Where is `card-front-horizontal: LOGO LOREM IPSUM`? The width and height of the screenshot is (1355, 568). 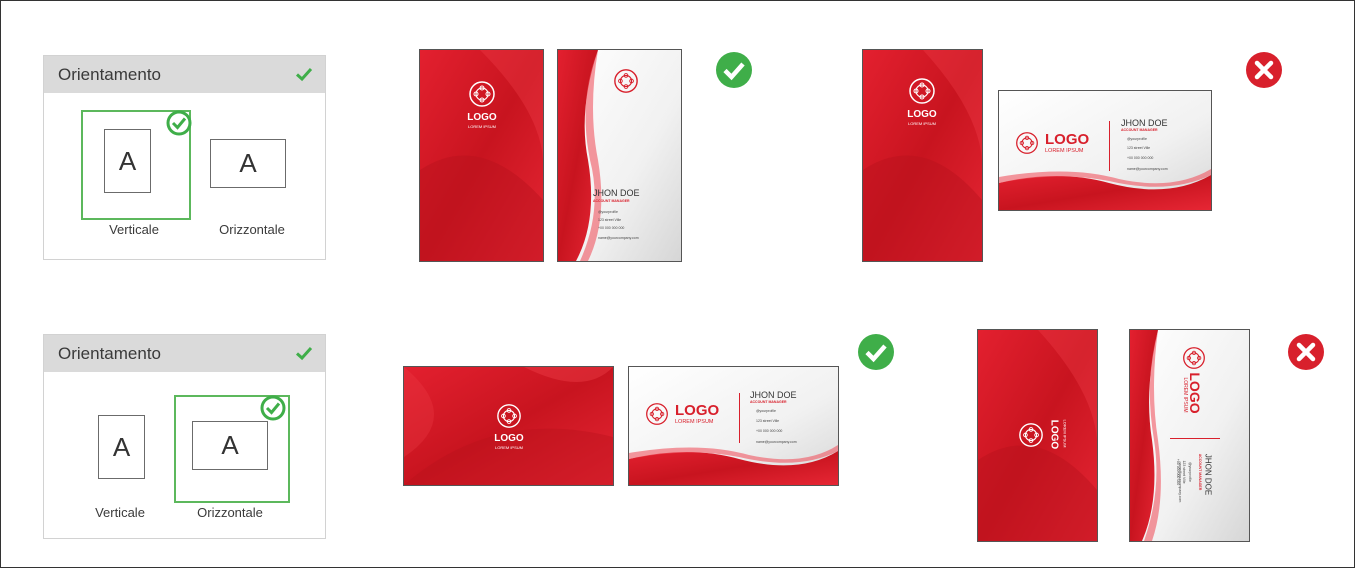 card-front-horizontal: LOGO LOREM IPSUM is located at coordinates (508, 426).